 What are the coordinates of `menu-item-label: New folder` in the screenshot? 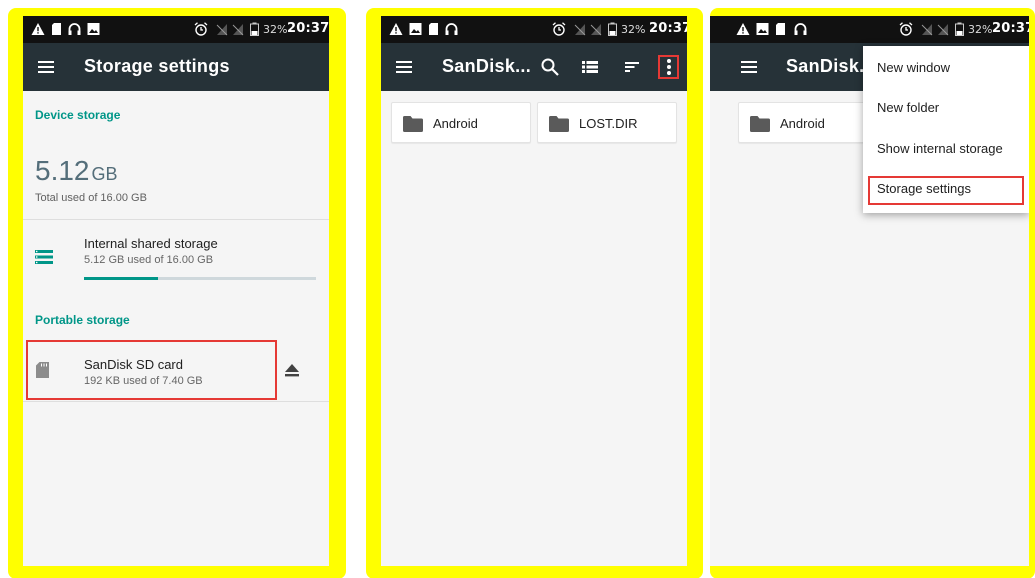 It's located at (908, 107).